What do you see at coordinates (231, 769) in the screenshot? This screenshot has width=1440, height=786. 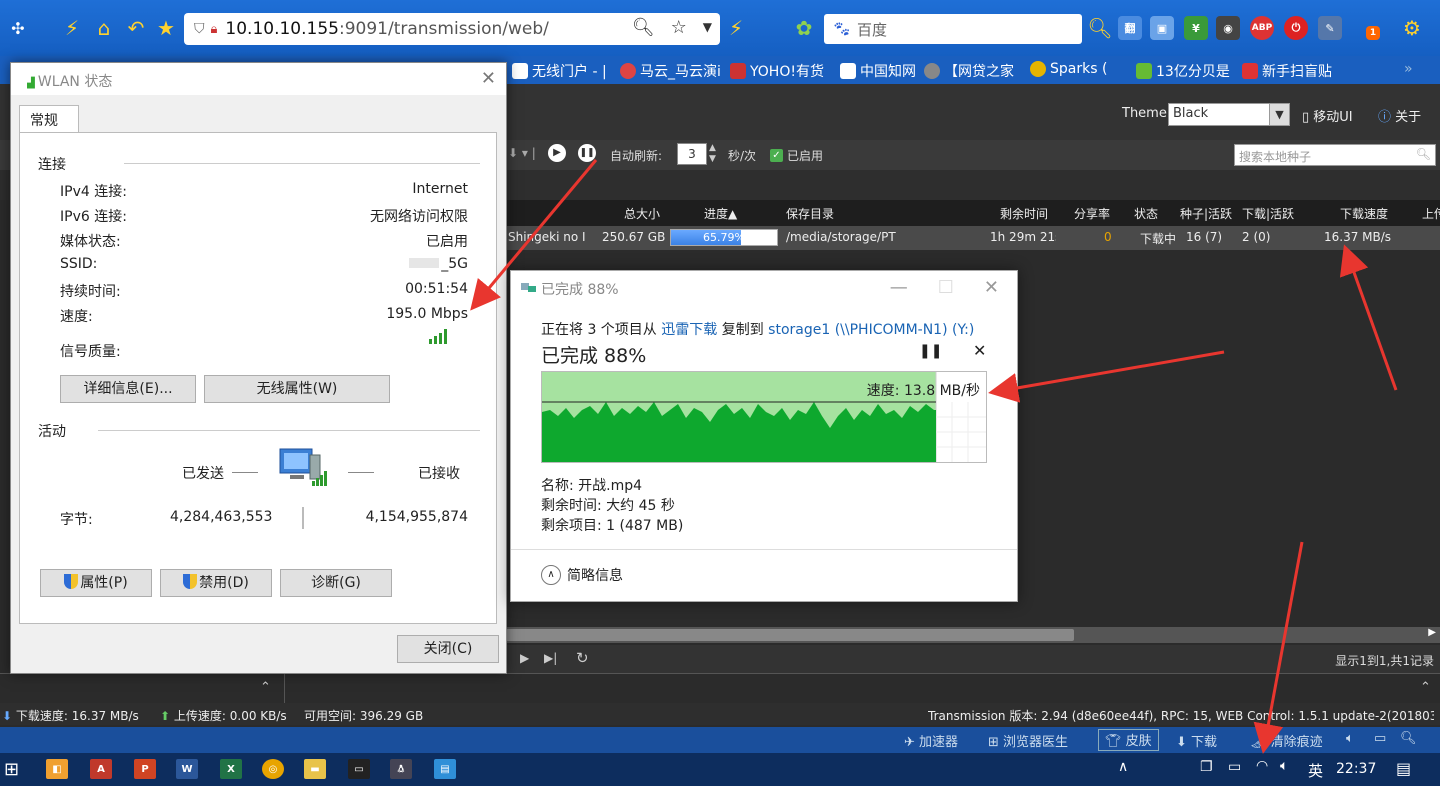 I see `excel-app-icon: X` at bounding box center [231, 769].